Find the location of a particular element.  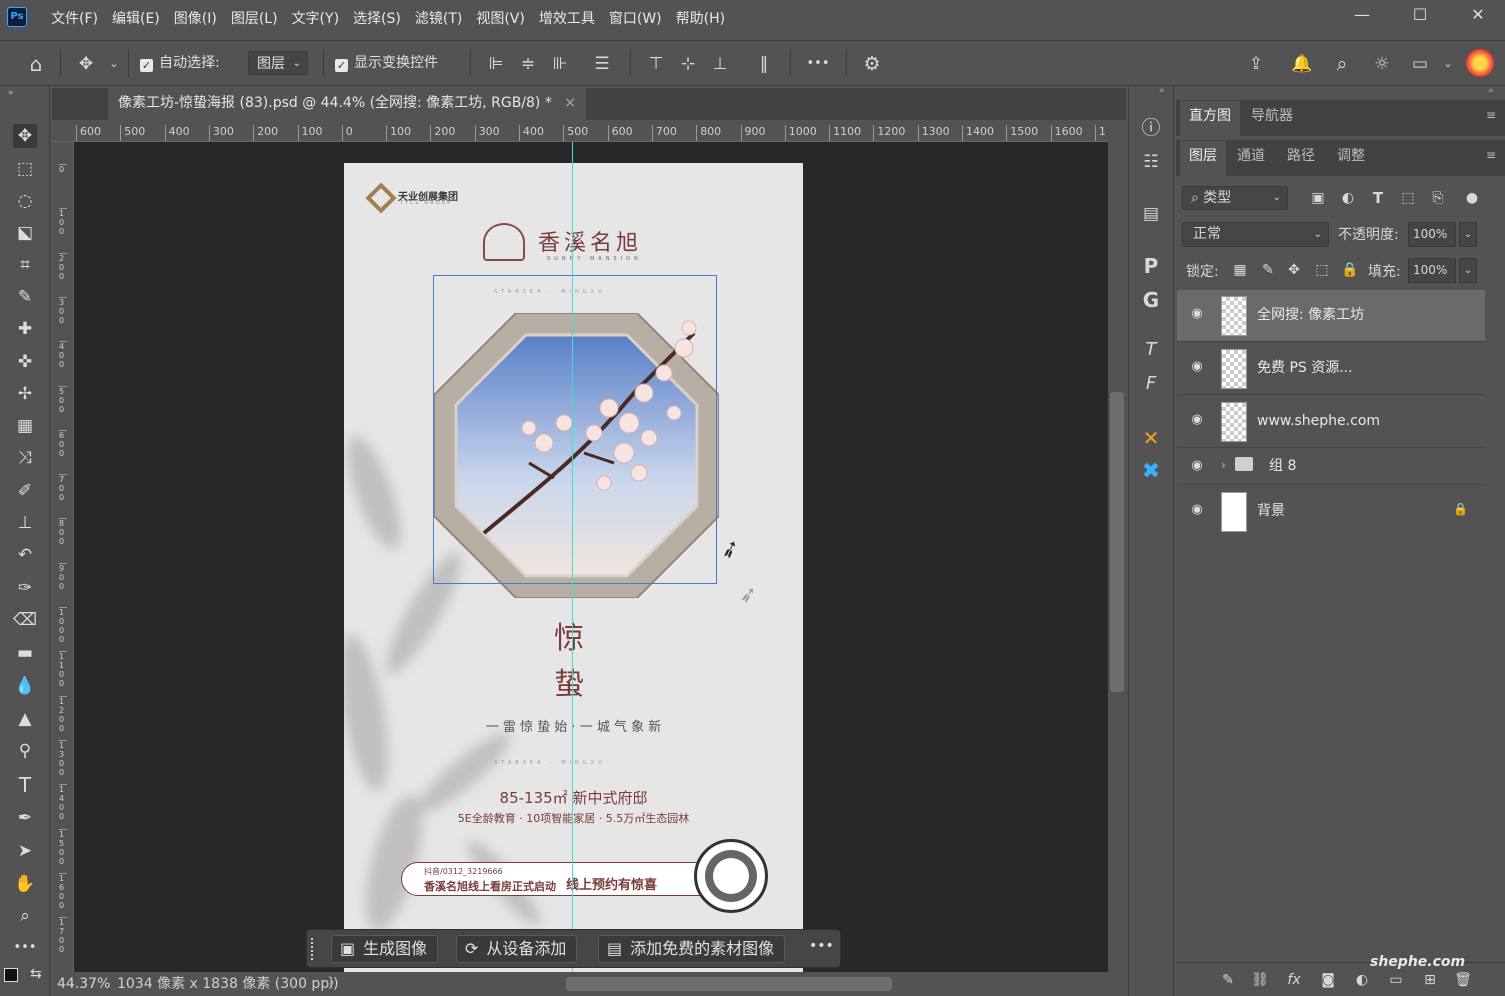

horizontal-scroll-thumb is located at coordinates (729, 984).